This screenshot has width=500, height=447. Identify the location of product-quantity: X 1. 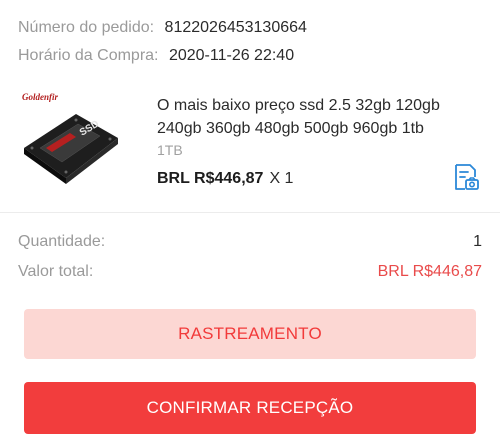
(281, 178).